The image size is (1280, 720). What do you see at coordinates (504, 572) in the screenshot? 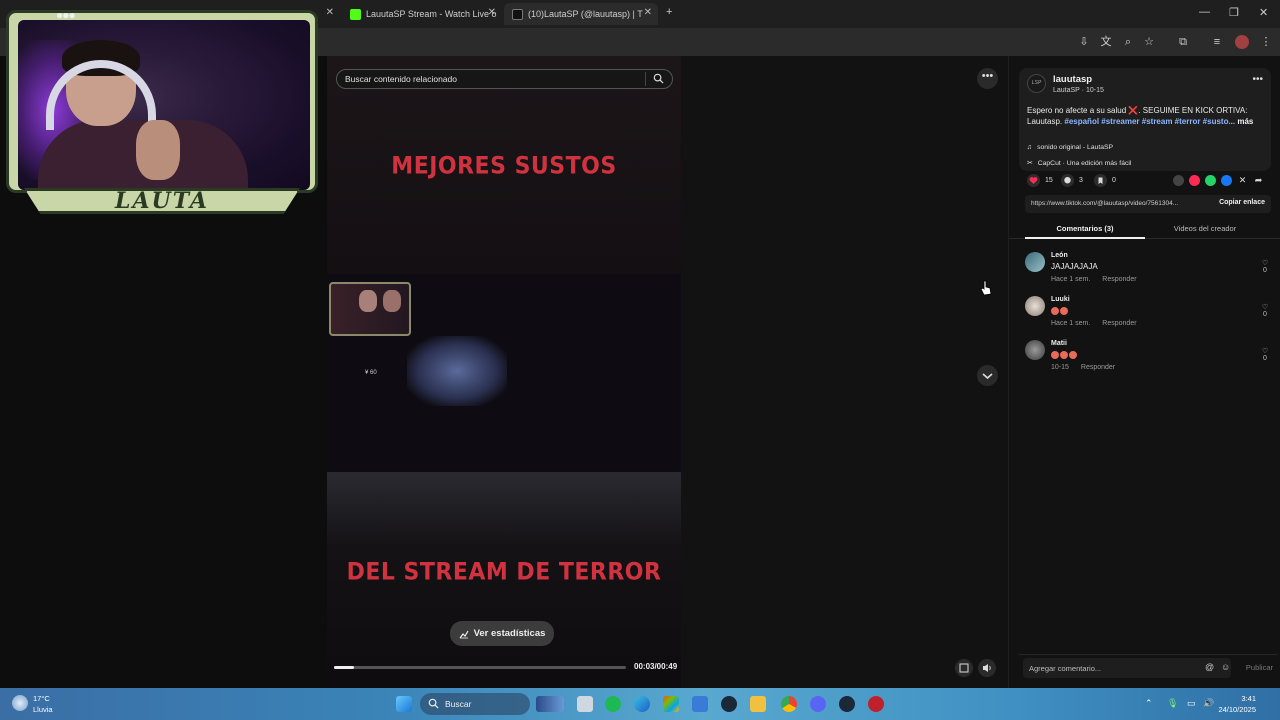
I see `video-title-bottom: DEL STREAM DE TERROR` at bounding box center [504, 572].